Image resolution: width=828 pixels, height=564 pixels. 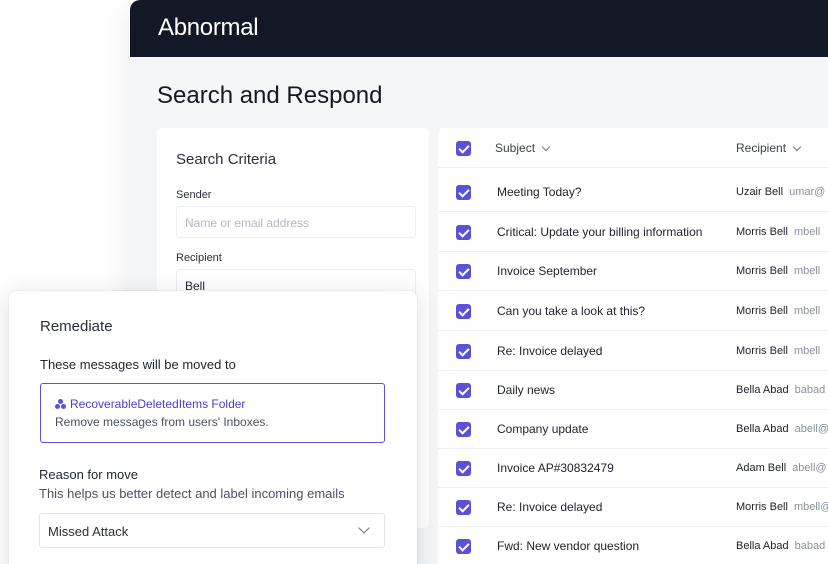 I want to click on recipient-column-header: Recipient, so click(x=769, y=148).